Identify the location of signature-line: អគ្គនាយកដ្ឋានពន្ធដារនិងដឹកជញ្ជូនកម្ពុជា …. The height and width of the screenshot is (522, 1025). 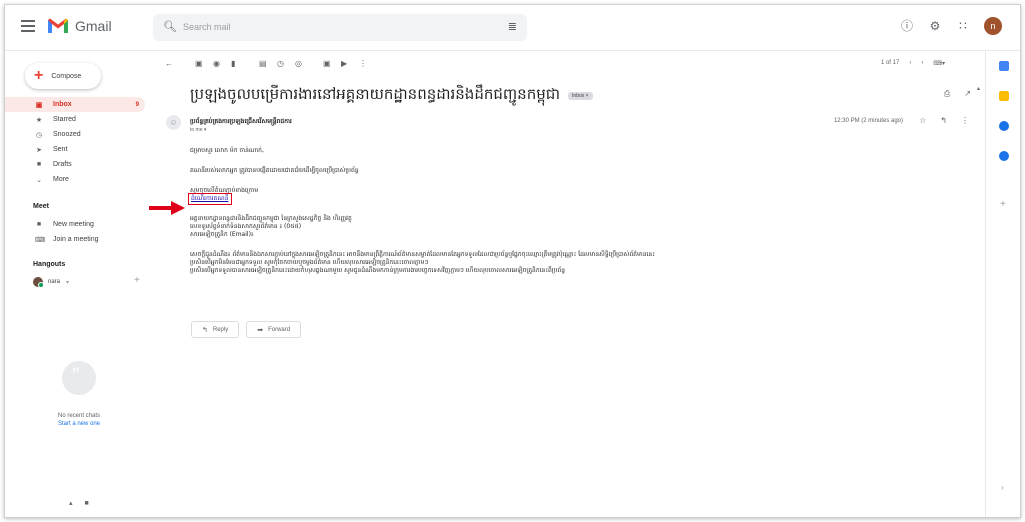
(271, 218).